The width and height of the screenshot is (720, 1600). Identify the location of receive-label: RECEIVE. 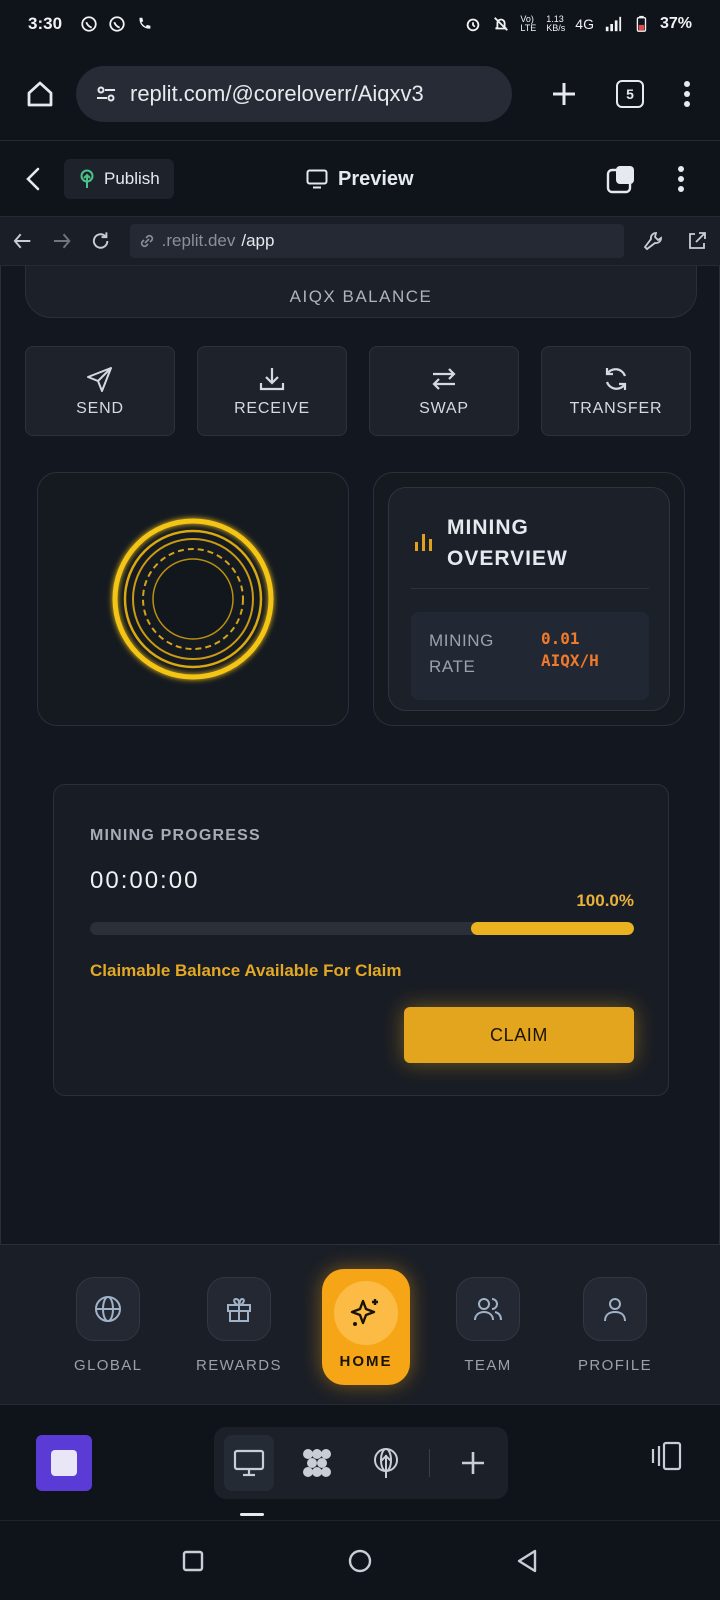
(272, 408).